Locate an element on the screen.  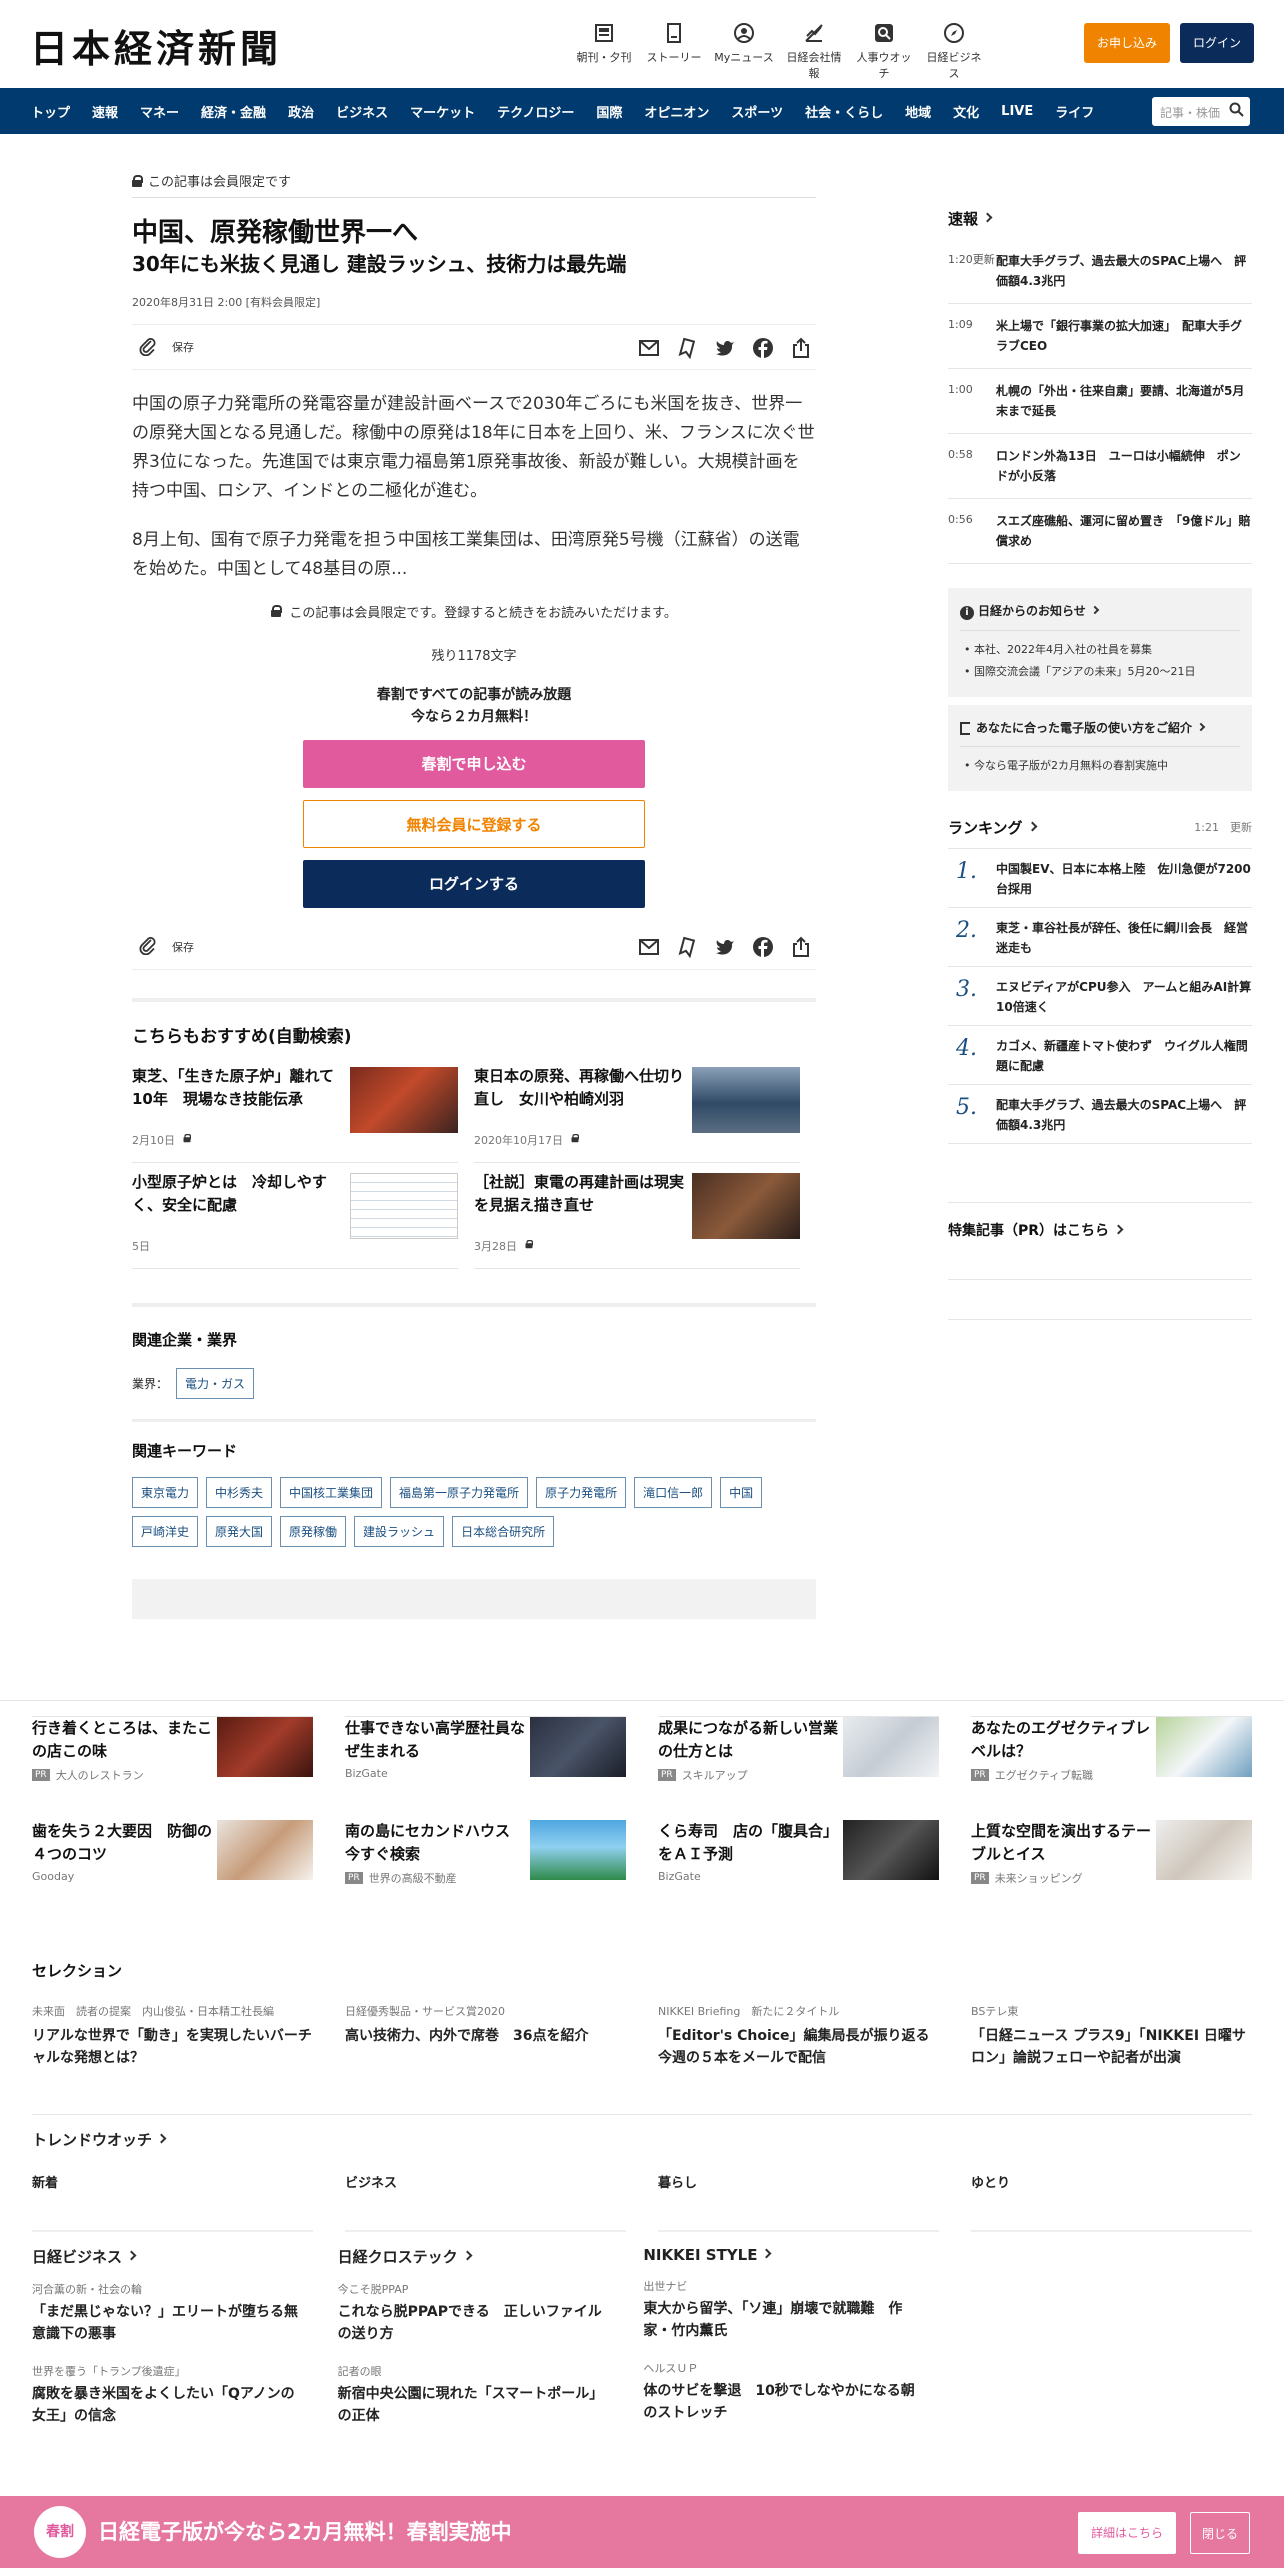
gnav-item: 政治 is located at coordinates (301, 111).